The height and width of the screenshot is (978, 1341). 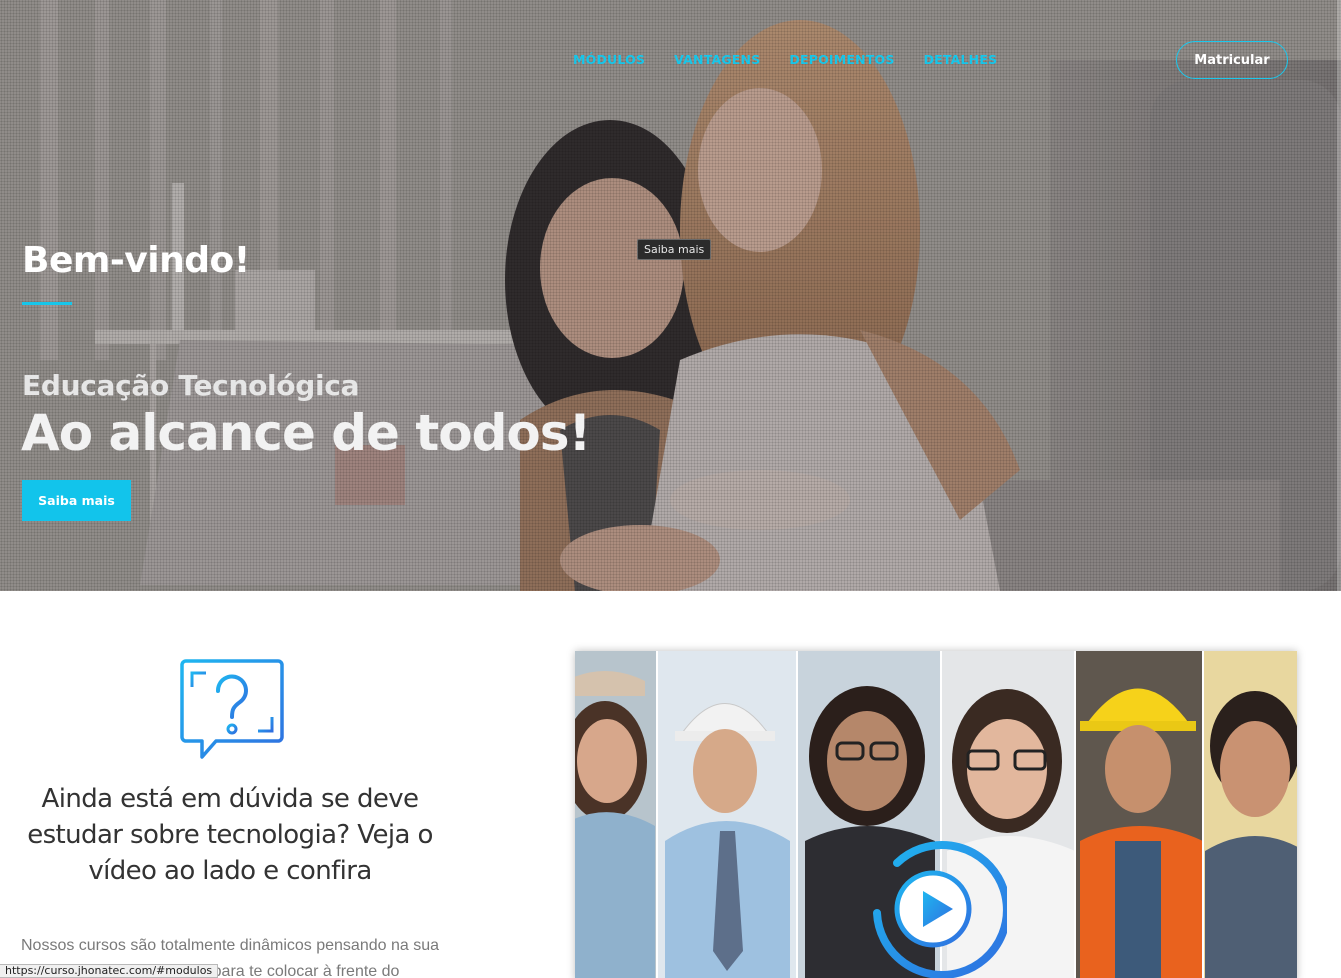 I want to click on status-bar-url: https://curso.jhonatec.com/#modulos, so click(x=109, y=971).